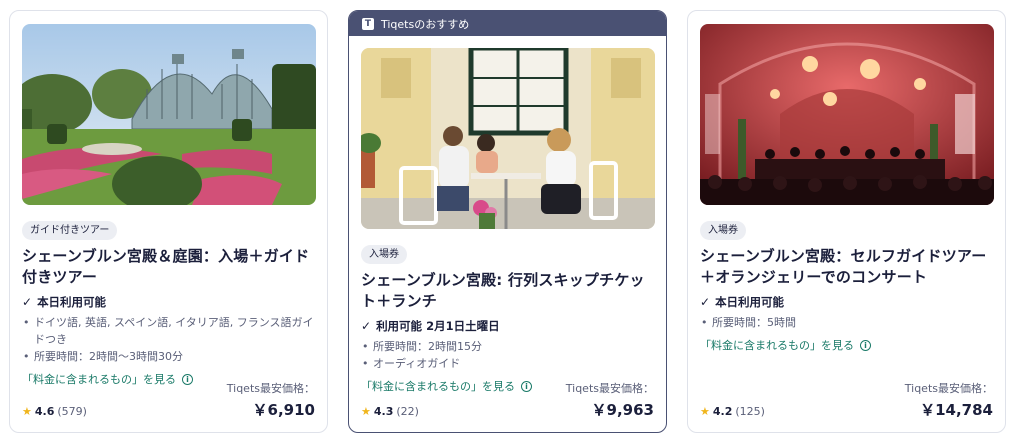 Image resolution: width=1024 pixels, height=440 pixels. What do you see at coordinates (44, 411) in the screenshot?
I see `rating-score: 4.6` at bounding box center [44, 411].